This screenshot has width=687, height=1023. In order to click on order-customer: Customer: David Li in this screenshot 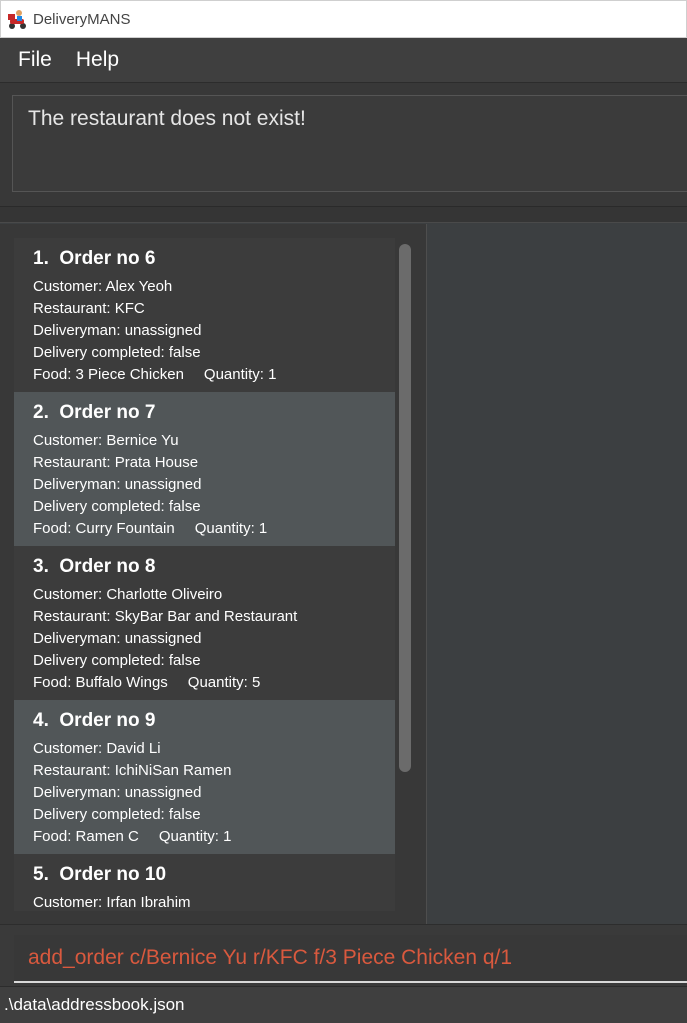, I will do `click(97, 748)`.